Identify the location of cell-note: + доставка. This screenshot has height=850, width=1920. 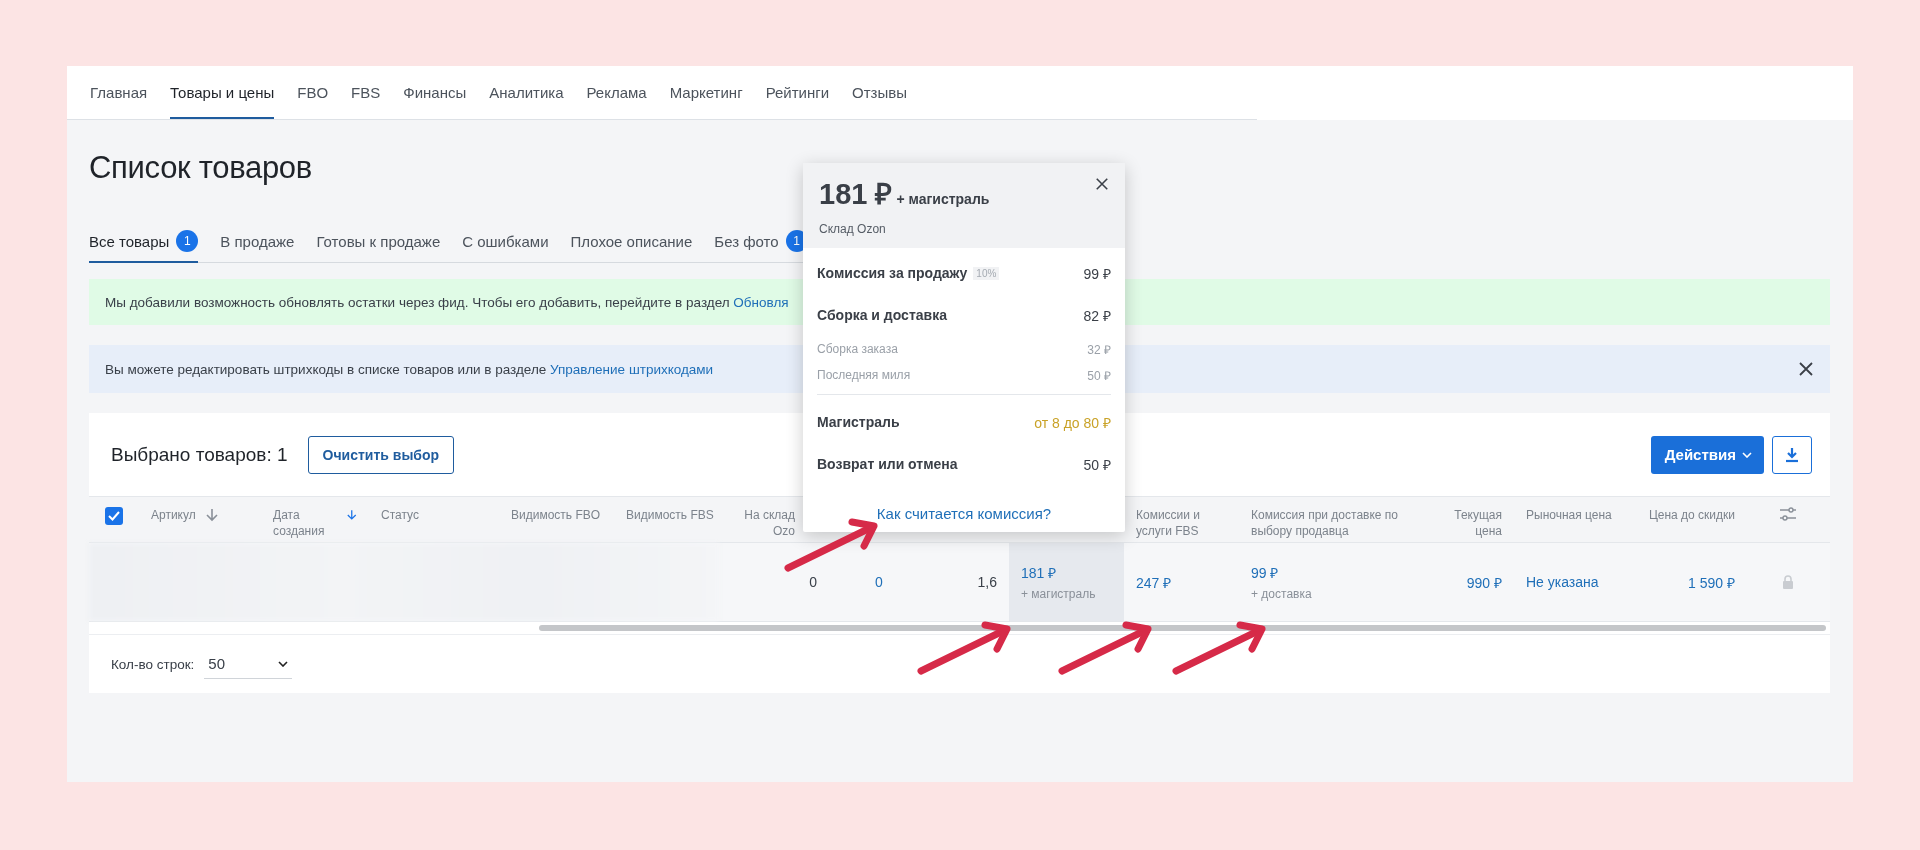
(1281, 594).